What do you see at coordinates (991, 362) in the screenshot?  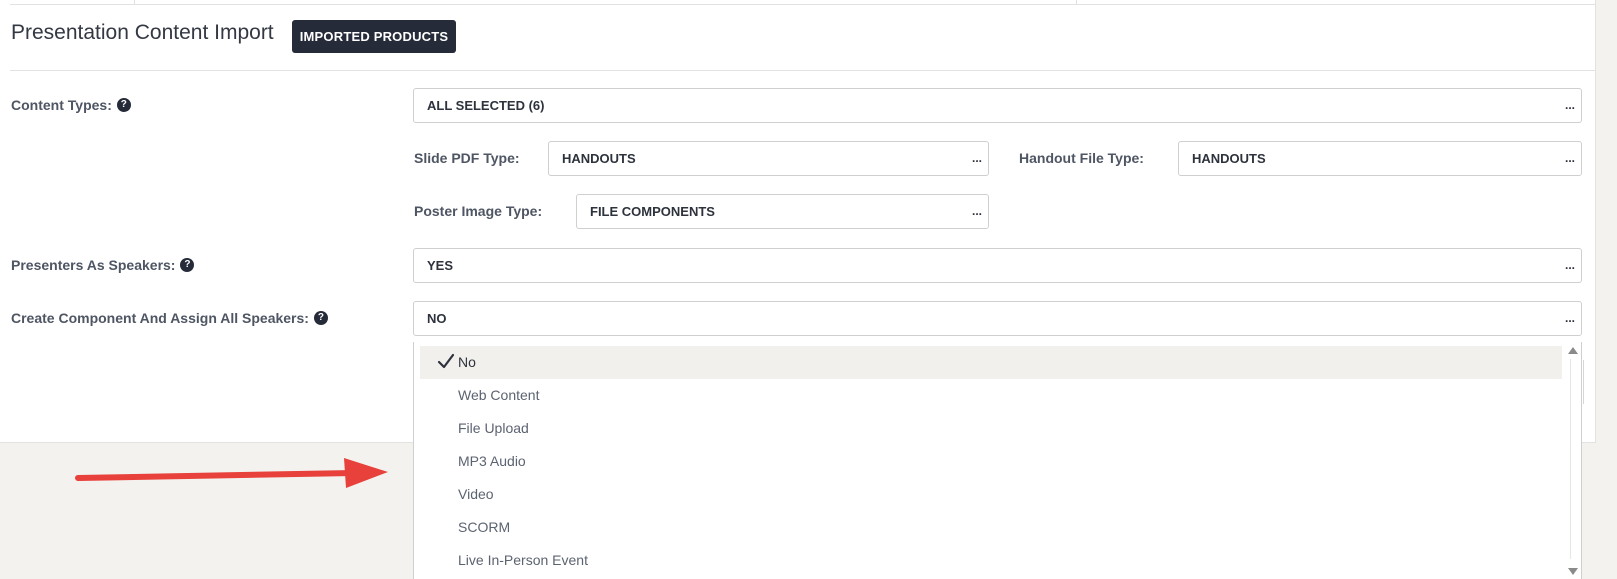 I see `dropdown-option-no: No` at bounding box center [991, 362].